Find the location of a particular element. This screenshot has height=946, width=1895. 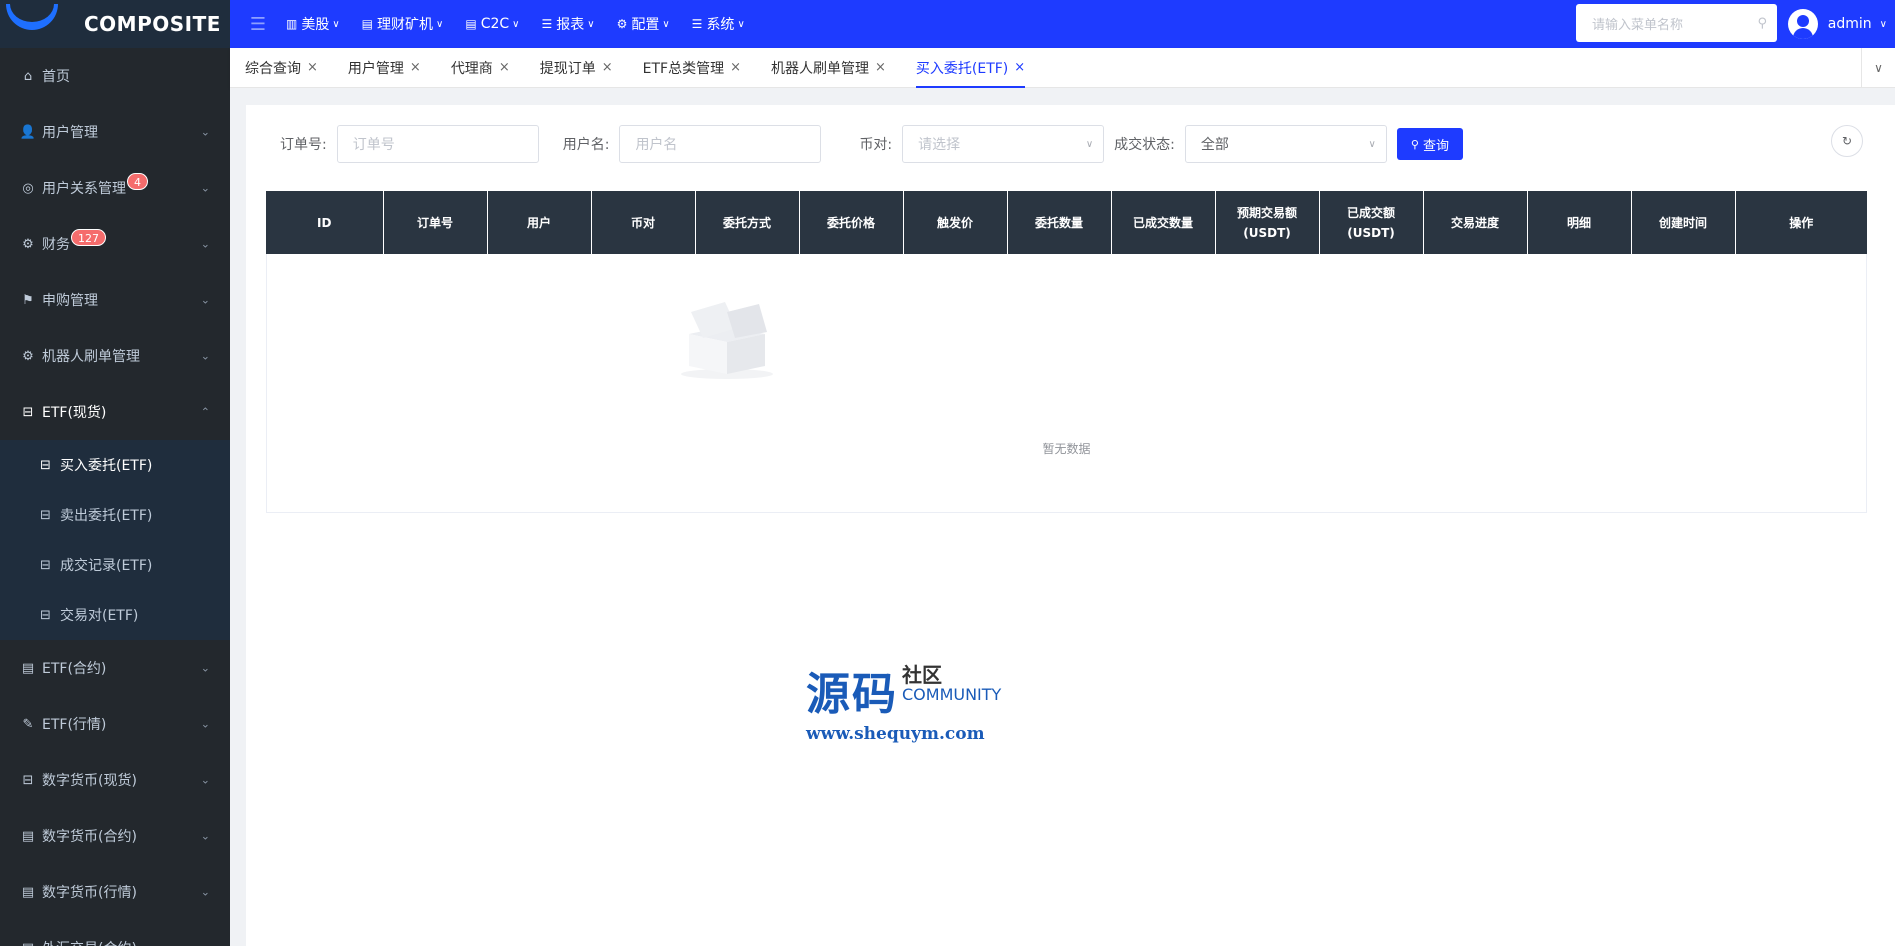

top-menu-label: 报表 is located at coordinates (570, 25).